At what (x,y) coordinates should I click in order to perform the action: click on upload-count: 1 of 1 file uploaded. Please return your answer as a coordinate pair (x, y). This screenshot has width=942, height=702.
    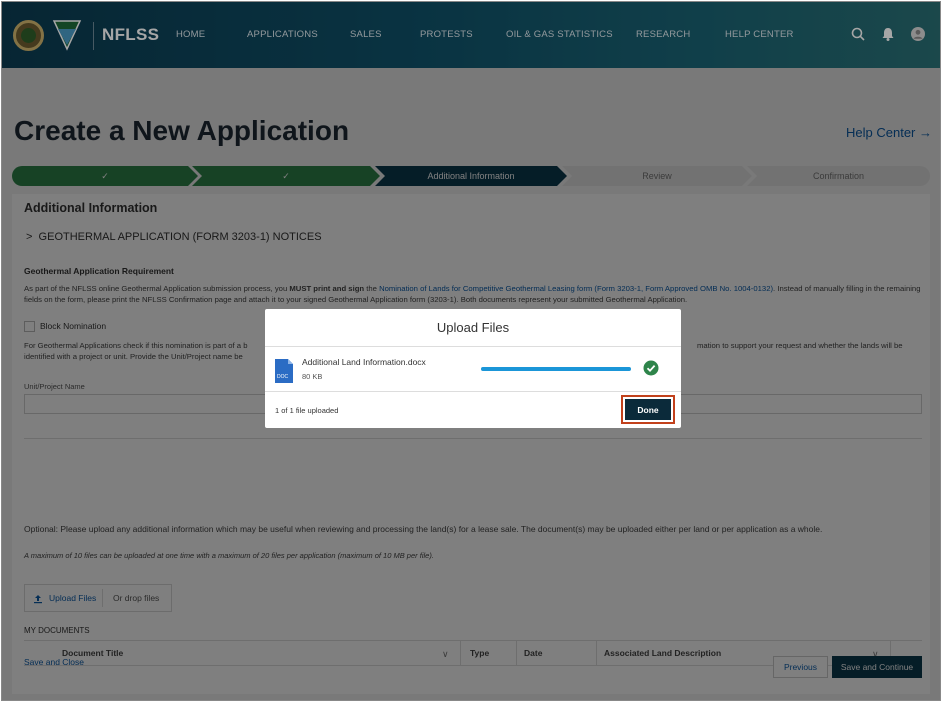
    Looking at the image, I should click on (307, 410).